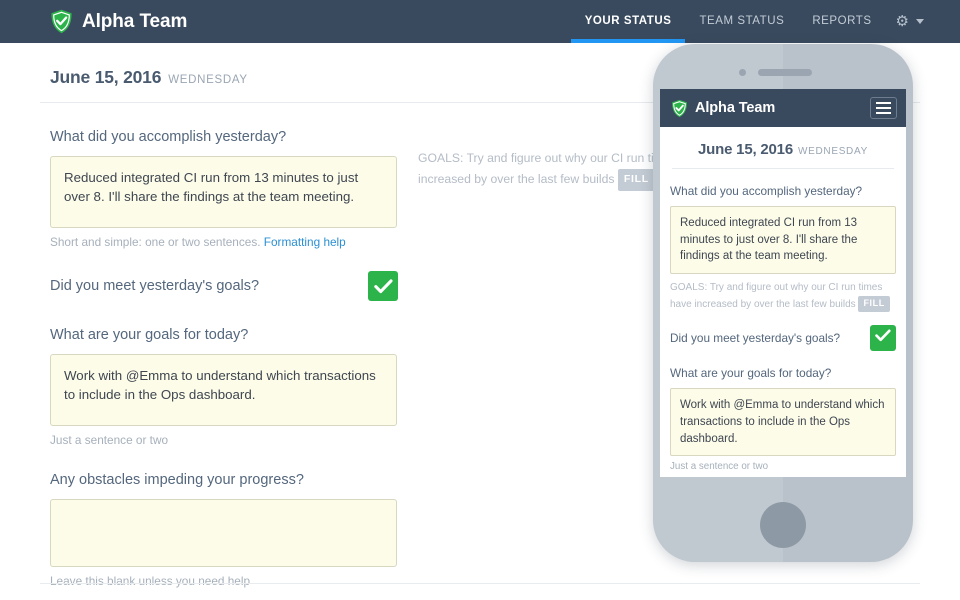 This screenshot has width=960, height=600. I want to click on phone-question-row-met-goals: Did you meet yesterday's goals?, so click(783, 338).